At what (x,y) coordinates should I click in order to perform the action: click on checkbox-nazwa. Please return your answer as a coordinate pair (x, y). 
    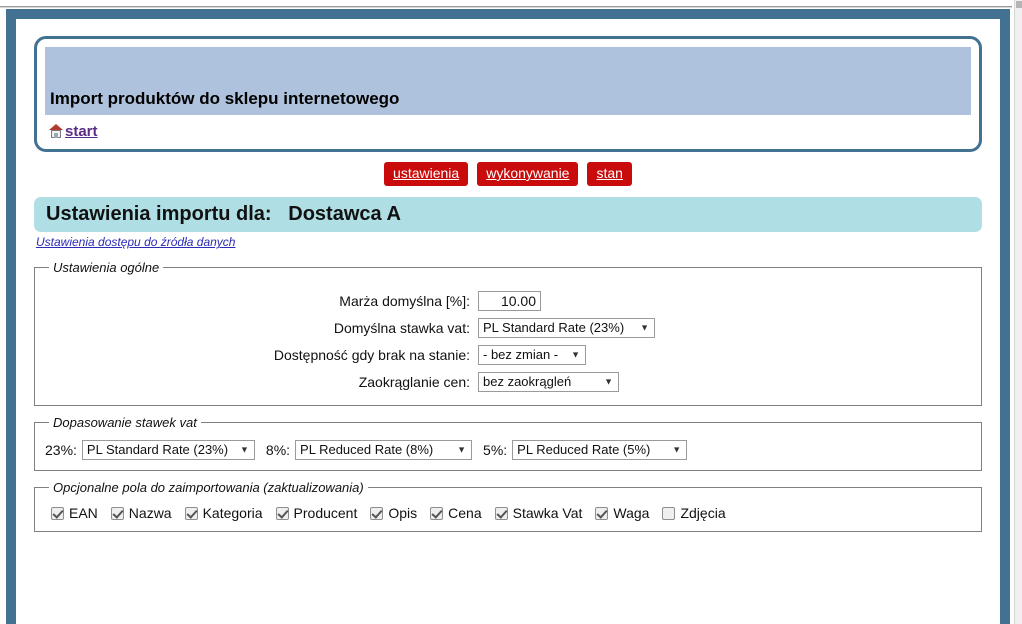
    Looking at the image, I should click on (117, 513).